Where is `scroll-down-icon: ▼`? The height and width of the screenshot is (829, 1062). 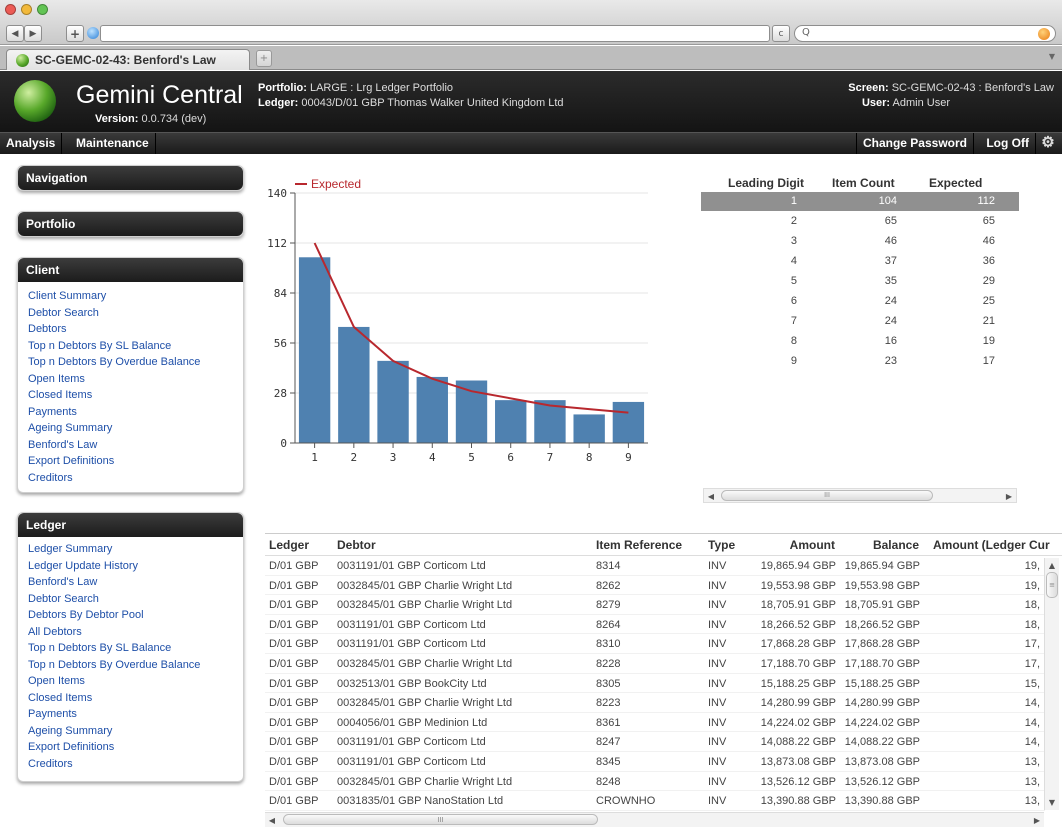
scroll-down-icon: ▼ is located at coordinates (1052, 802).